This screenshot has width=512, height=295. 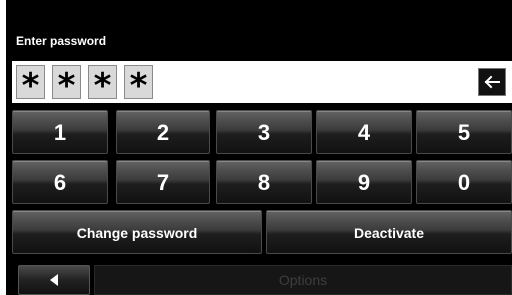 What do you see at coordinates (264, 182) in the screenshot?
I see `key-8: 8` at bounding box center [264, 182].